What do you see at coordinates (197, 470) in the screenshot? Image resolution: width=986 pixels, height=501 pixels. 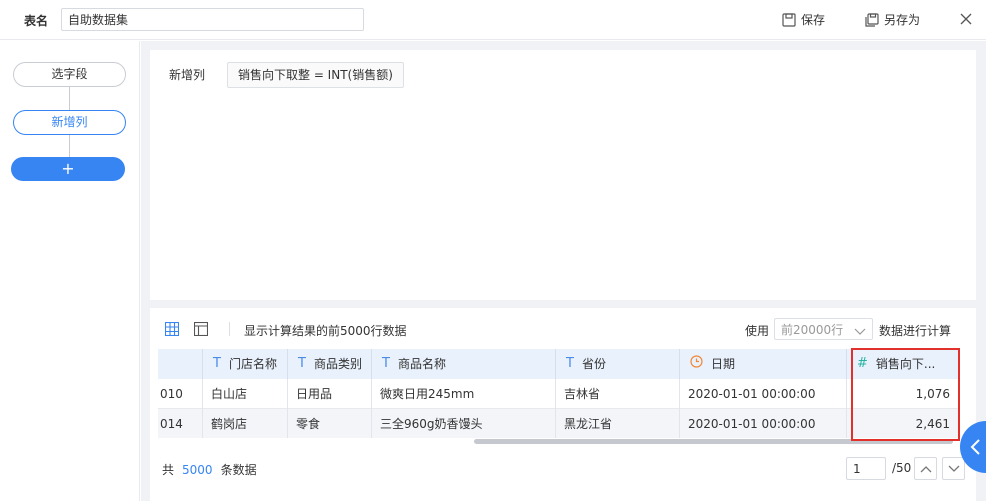 I see `total-count-value: 5000` at bounding box center [197, 470].